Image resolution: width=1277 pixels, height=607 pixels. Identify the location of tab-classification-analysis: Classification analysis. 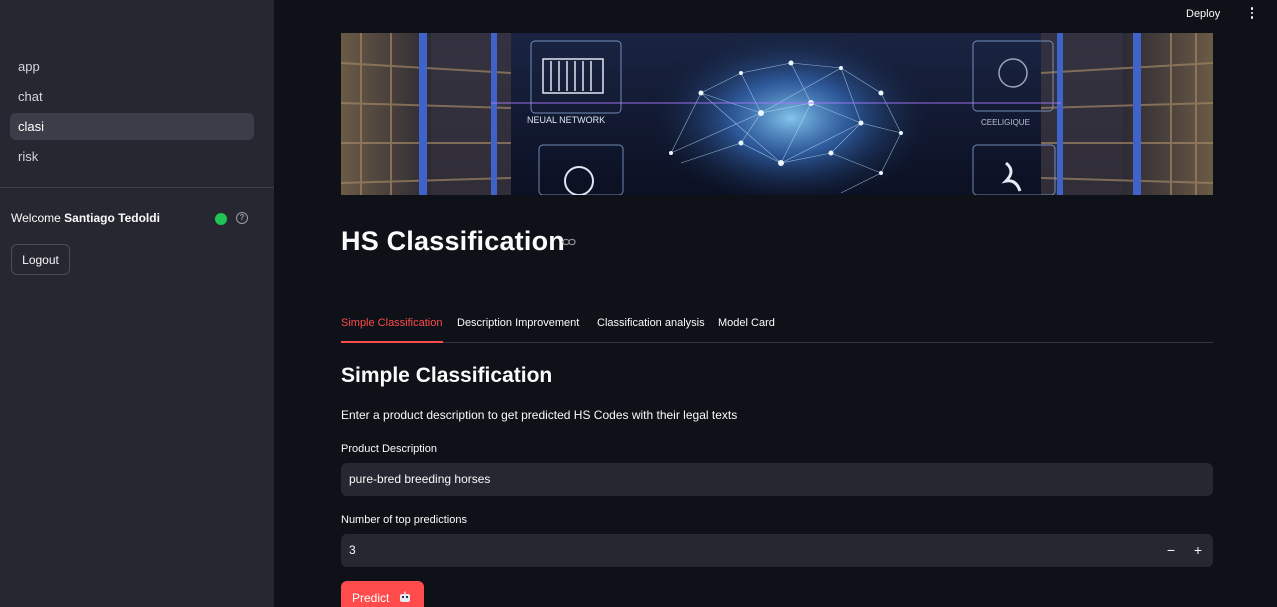
(651, 323).